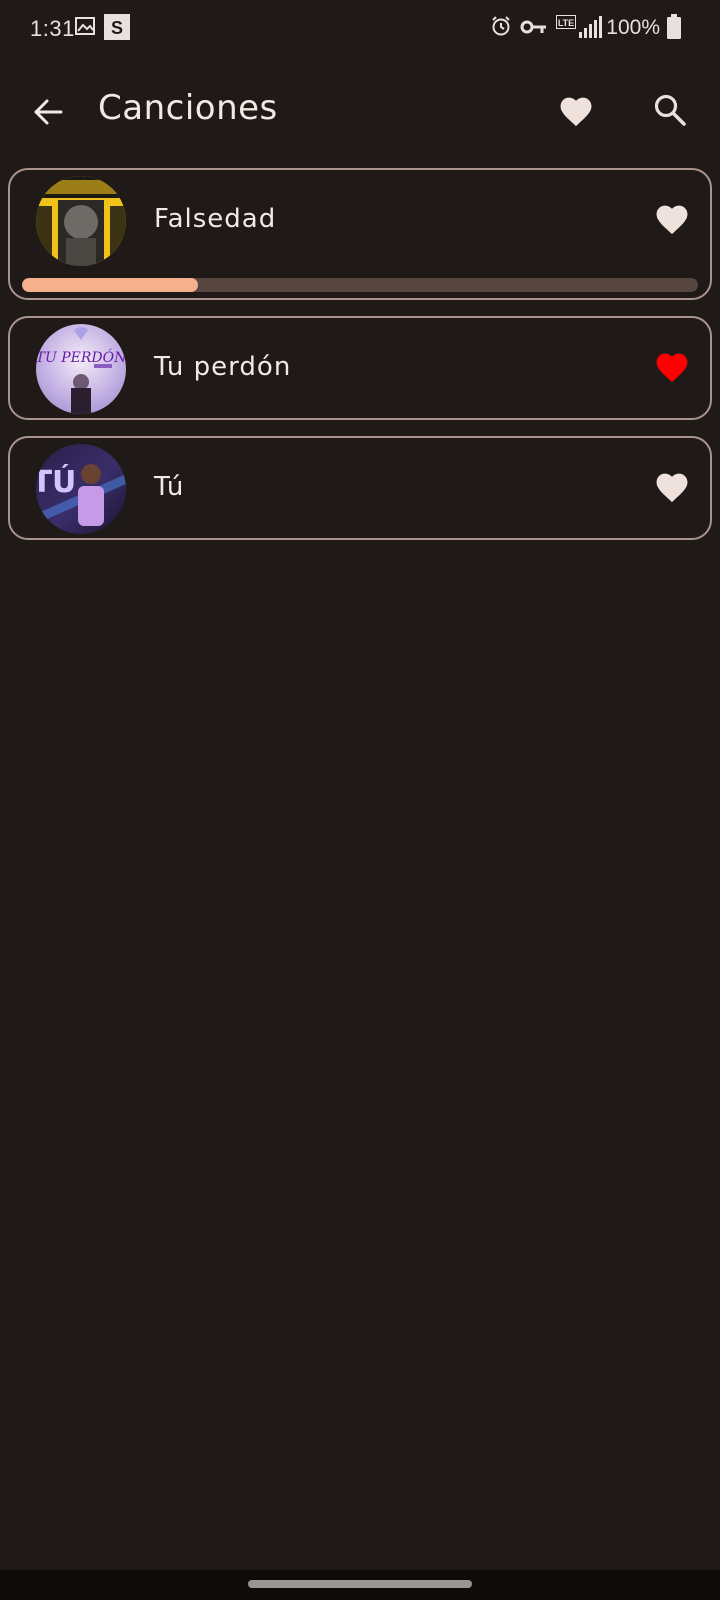  Describe the element at coordinates (223, 367) in the screenshot. I see `song-title: Tu perdón` at that location.